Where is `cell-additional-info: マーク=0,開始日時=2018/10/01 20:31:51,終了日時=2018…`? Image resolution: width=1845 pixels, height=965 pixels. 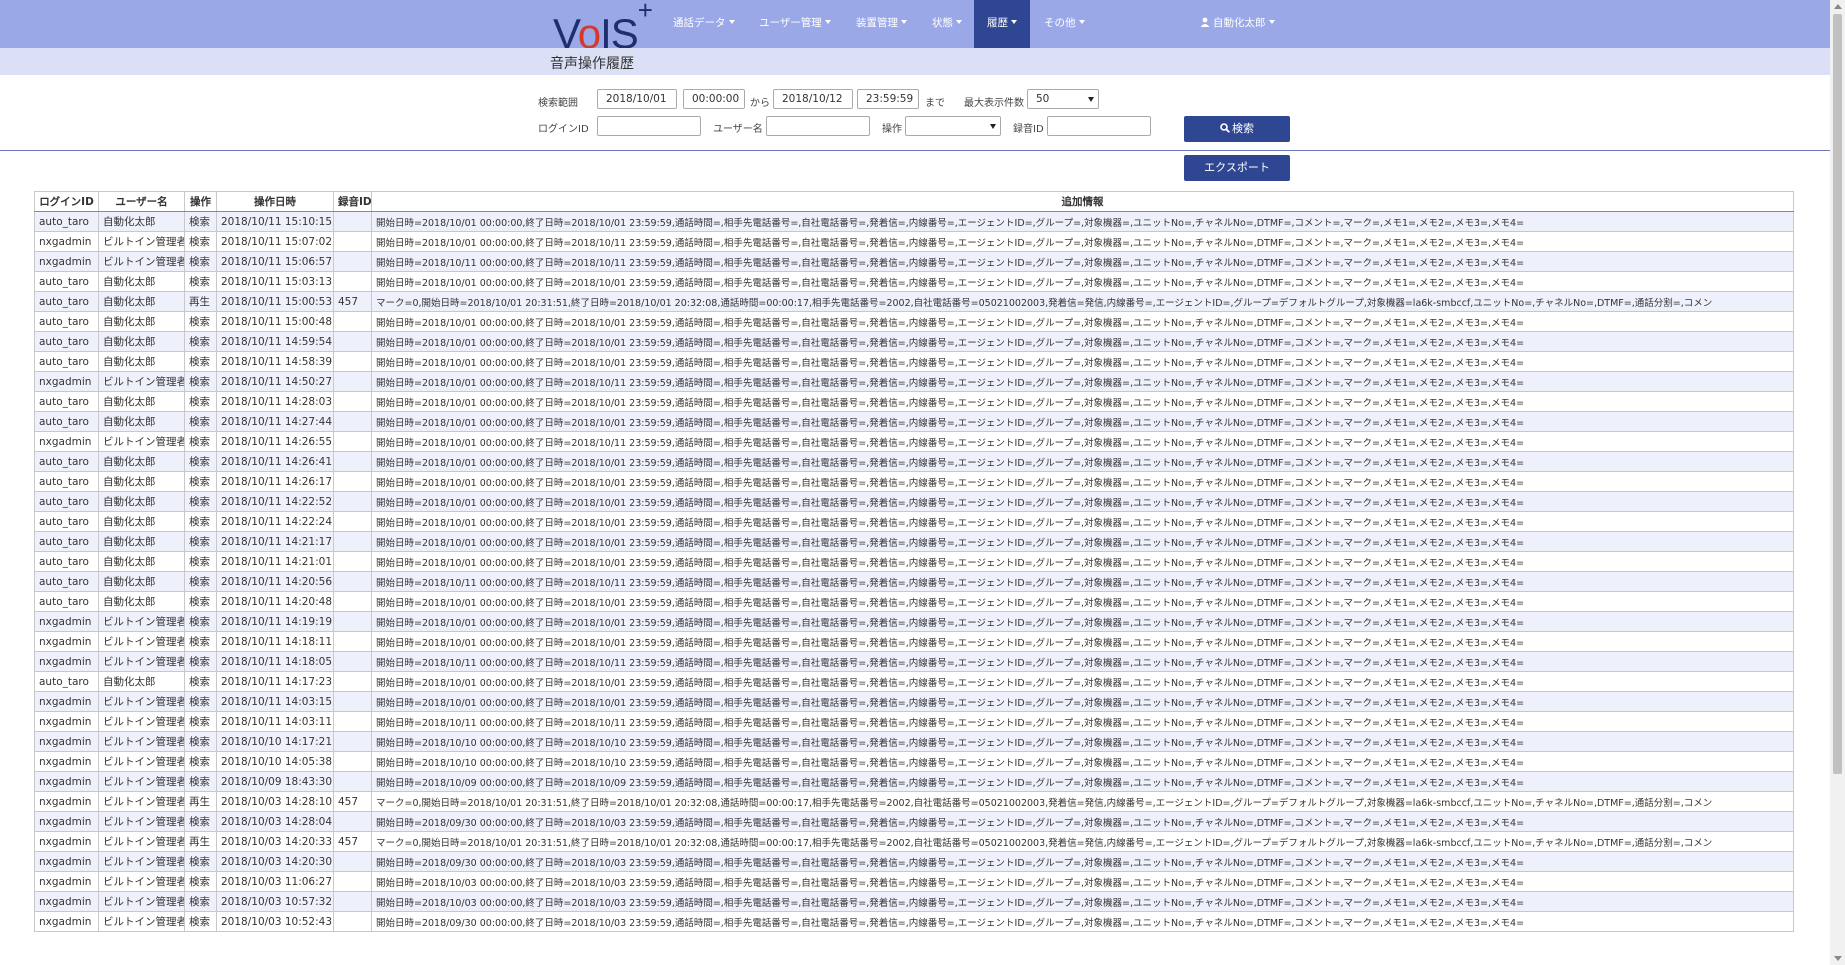
cell-additional-info: マーク=0,開始日時=2018/10/01 20:31:51,終了日時=2018… is located at coordinates (1082, 841).